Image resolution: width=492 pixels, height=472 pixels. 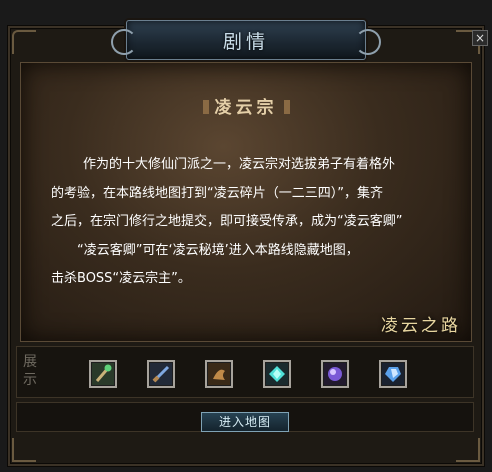 I want to click on story-heading: 凌云宗, so click(x=246, y=108).